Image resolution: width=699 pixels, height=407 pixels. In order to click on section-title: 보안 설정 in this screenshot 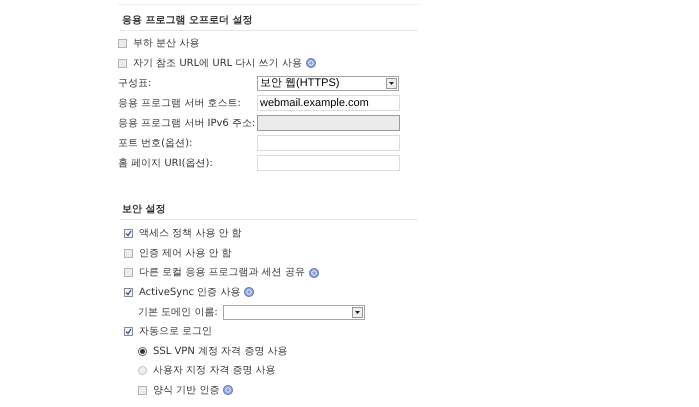, I will do `click(143, 209)`.